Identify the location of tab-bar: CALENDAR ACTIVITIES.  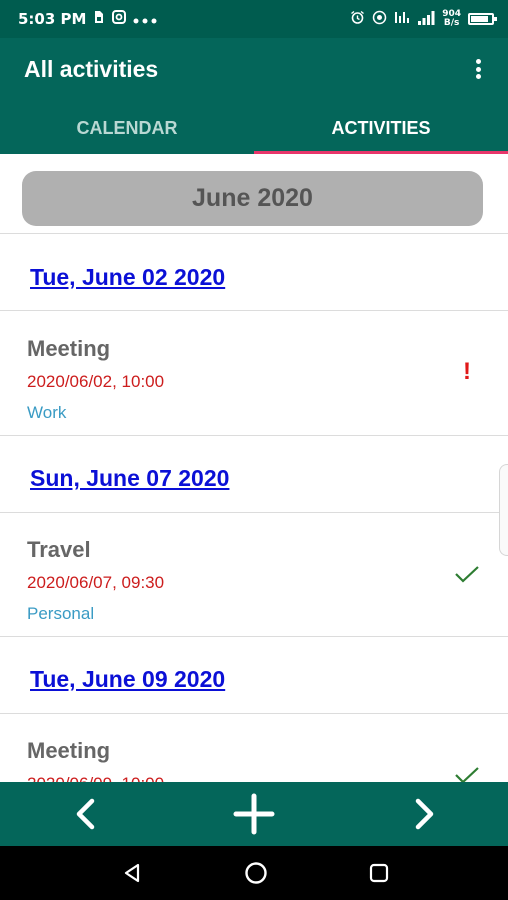
(254, 132).